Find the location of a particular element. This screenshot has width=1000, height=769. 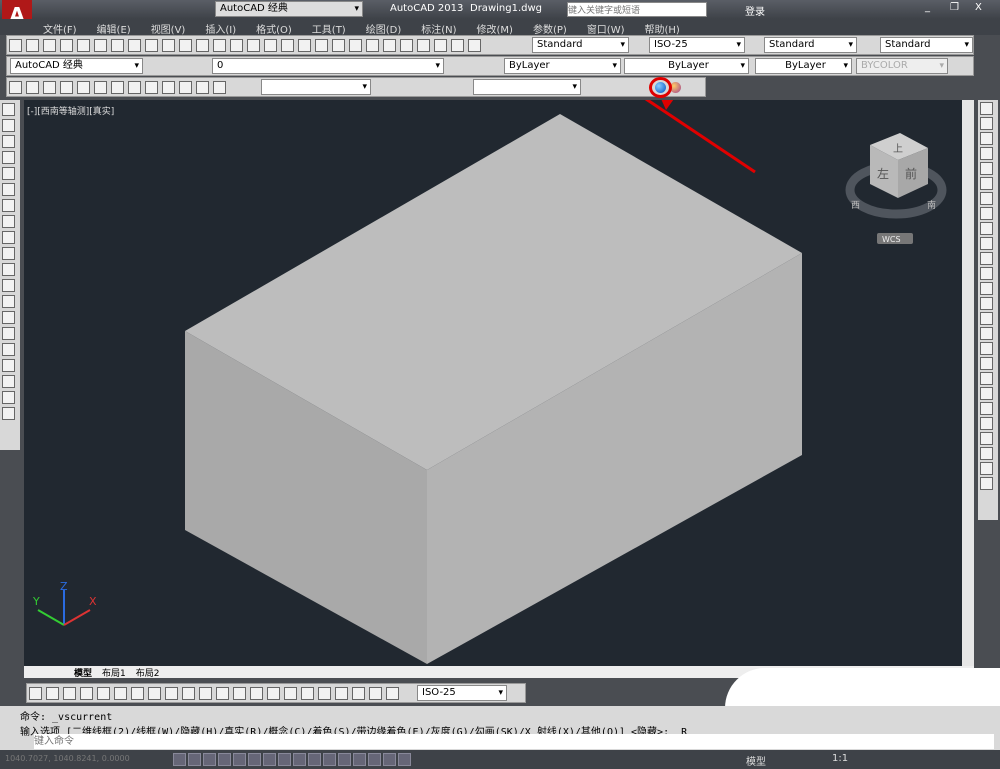

menu-item: 绘图(D) is located at coordinates (384, 28).